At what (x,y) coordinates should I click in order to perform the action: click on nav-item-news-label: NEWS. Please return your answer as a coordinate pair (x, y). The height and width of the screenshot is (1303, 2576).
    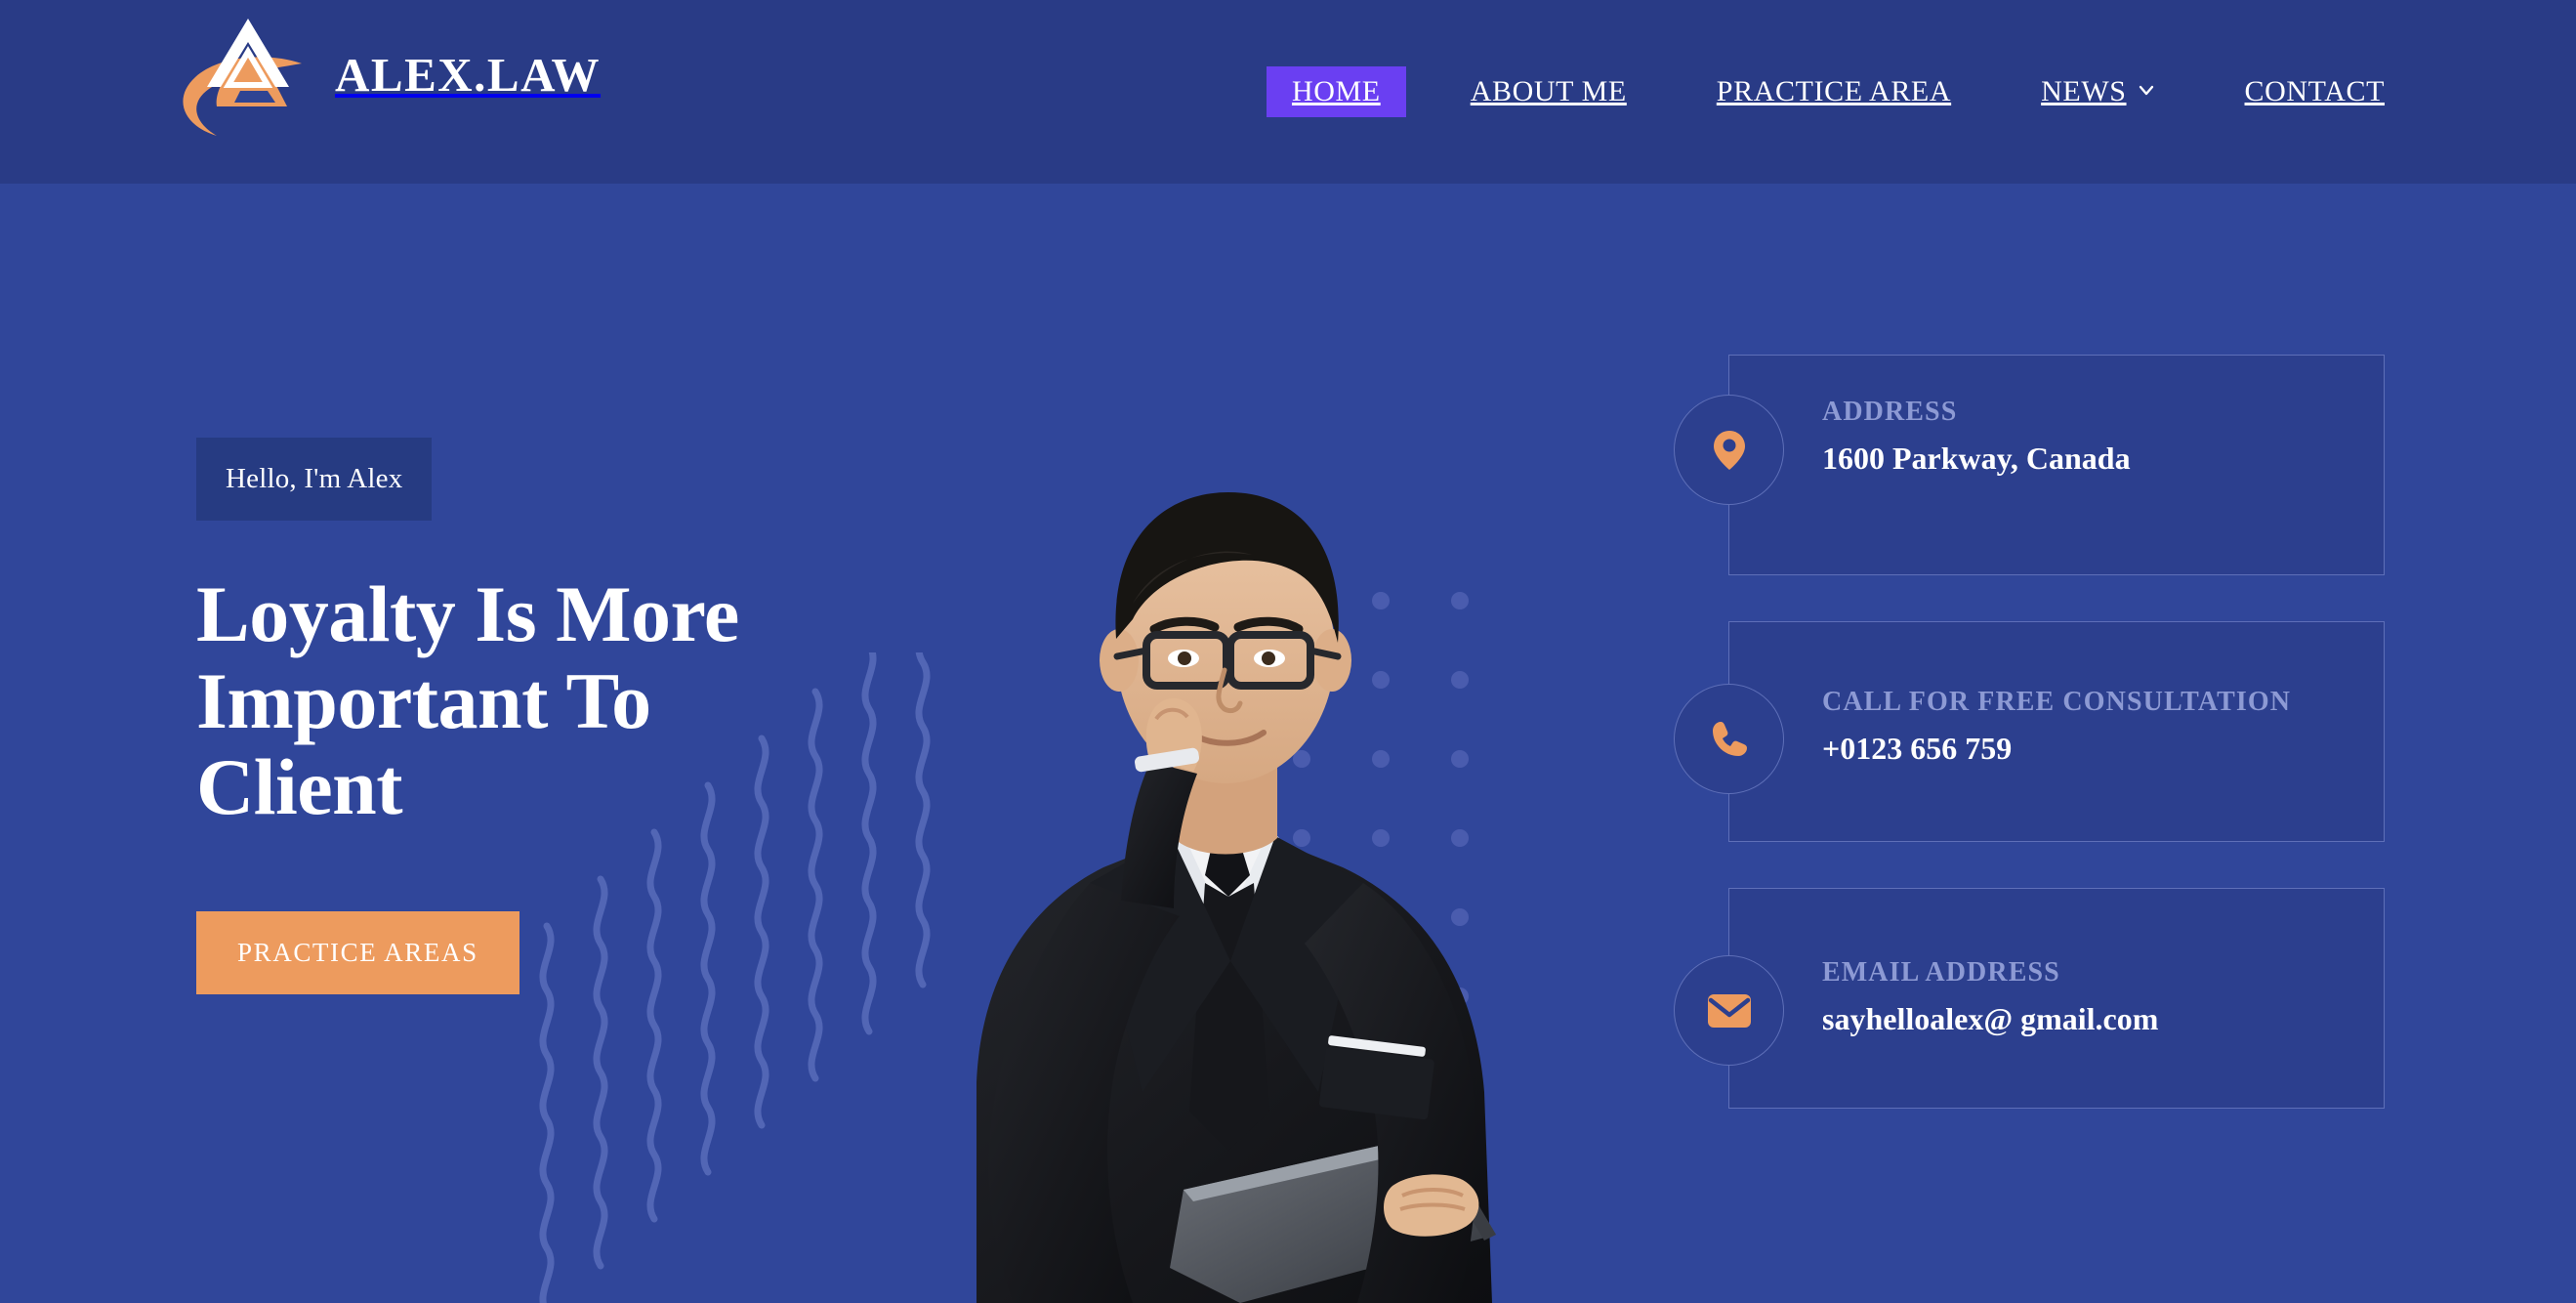
    Looking at the image, I should click on (2084, 91).